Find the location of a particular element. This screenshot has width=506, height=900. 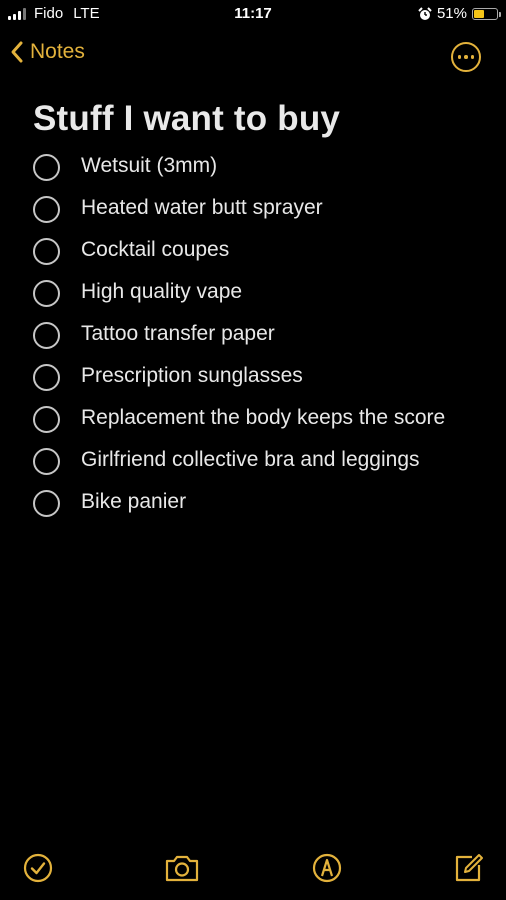

checklist-item: High quality vape is located at coordinates (253, 292).